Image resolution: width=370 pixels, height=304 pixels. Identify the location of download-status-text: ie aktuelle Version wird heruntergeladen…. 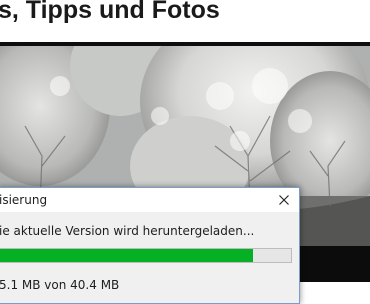
(127, 231).